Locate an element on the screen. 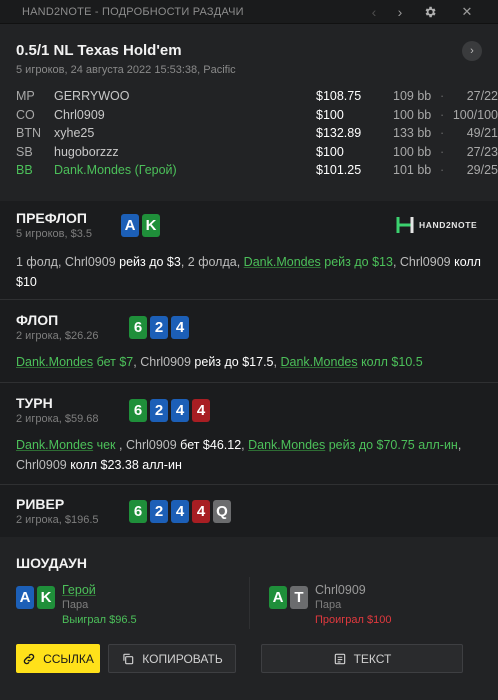  flop-pot: 2 игрока, $26.26 is located at coordinates (57, 336).